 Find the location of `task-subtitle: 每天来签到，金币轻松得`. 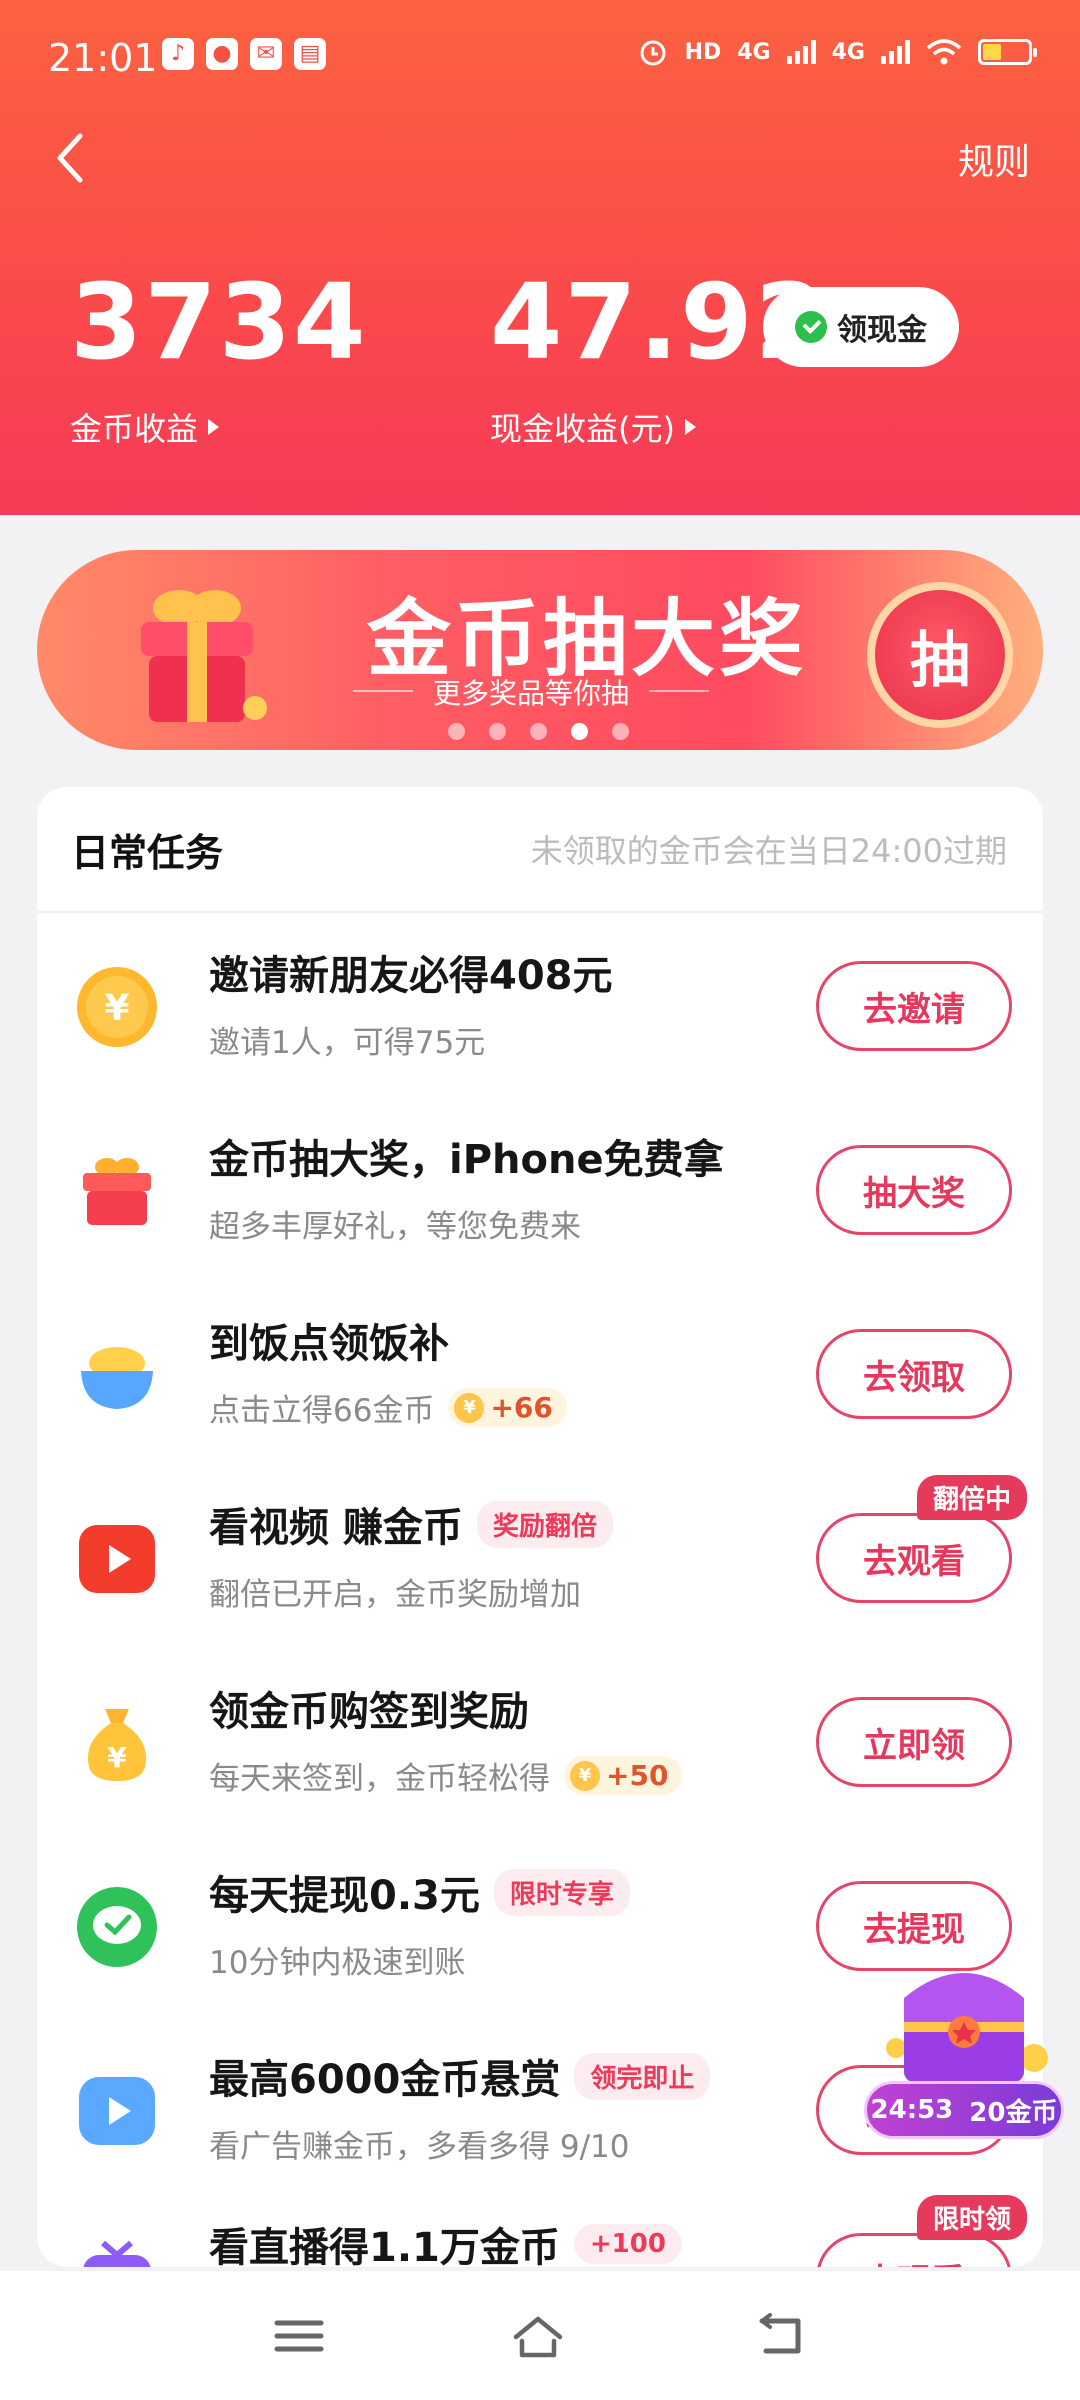

task-subtitle: 每天来签到，金币轻松得 is located at coordinates (379, 1779).